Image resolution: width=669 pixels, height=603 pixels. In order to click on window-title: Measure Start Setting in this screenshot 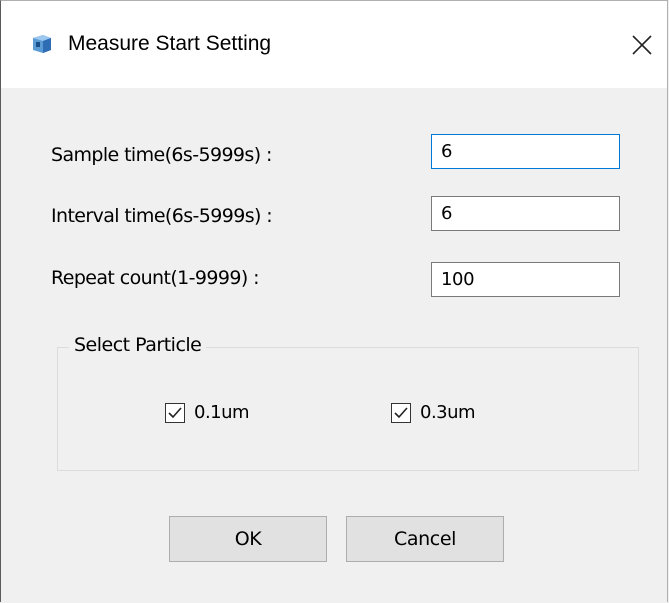, I will do `click(170, 43)`.